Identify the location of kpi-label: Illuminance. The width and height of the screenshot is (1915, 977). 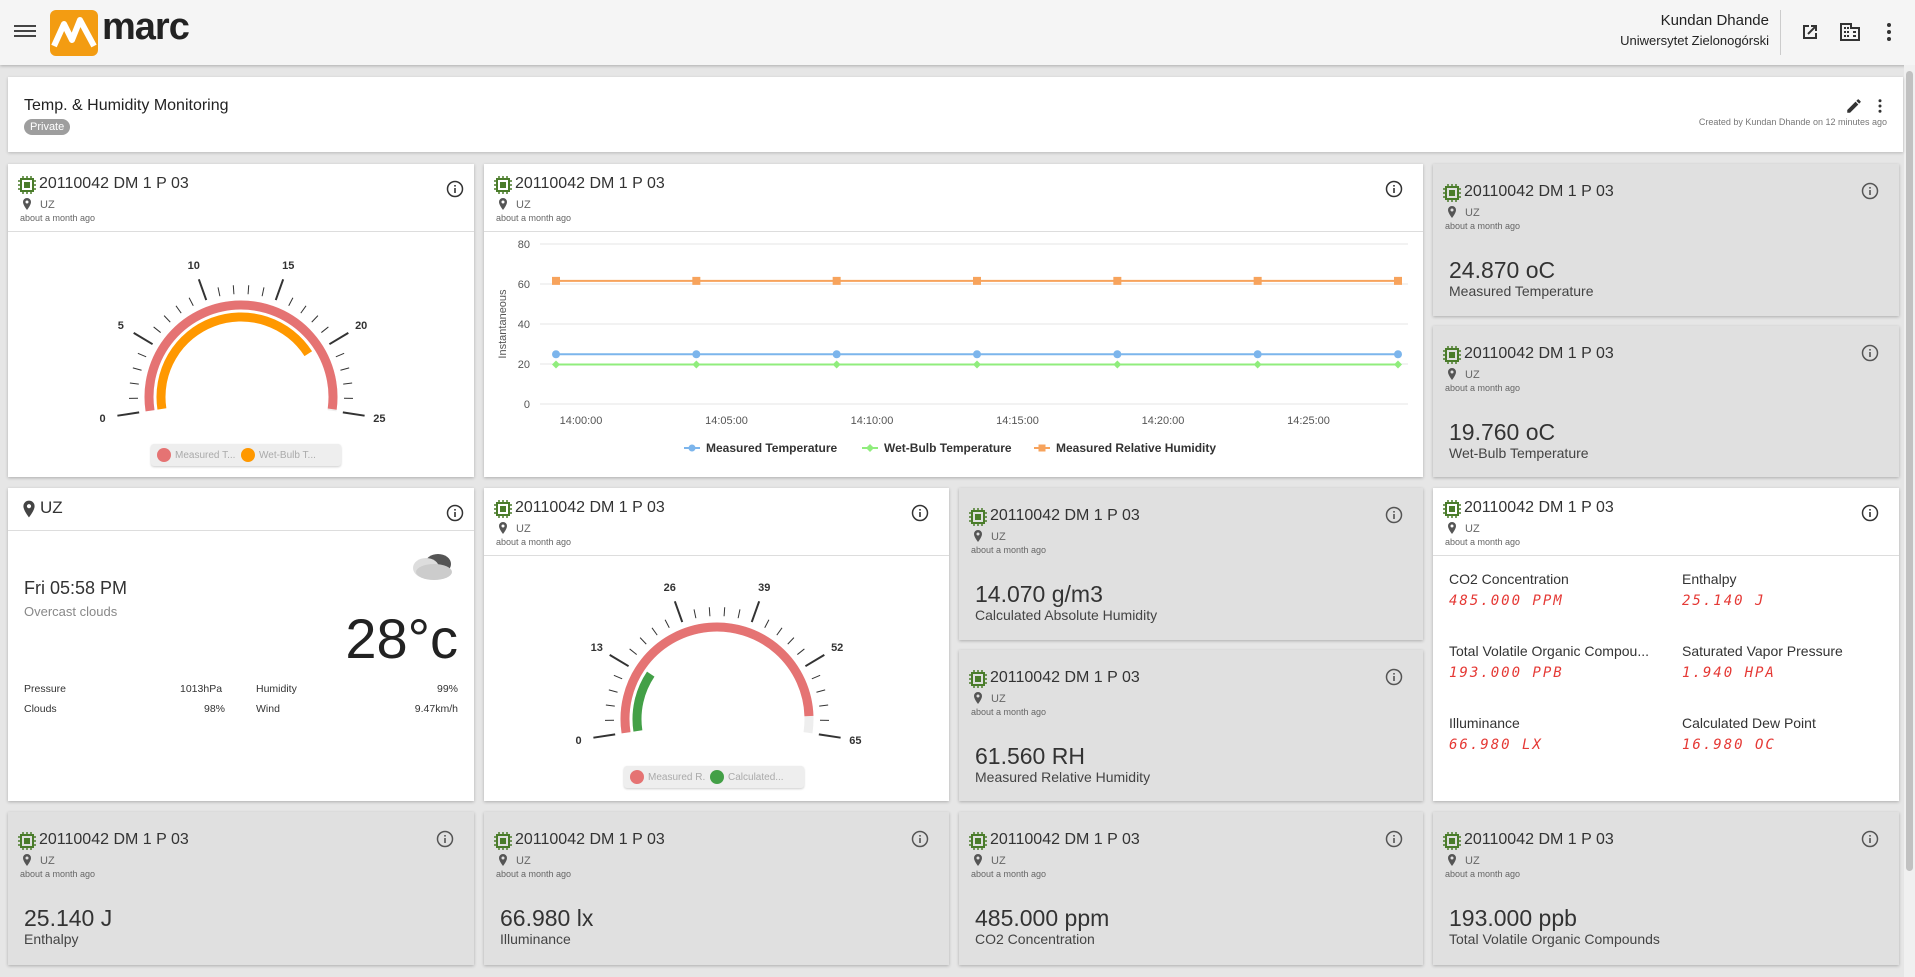
(535, 939).